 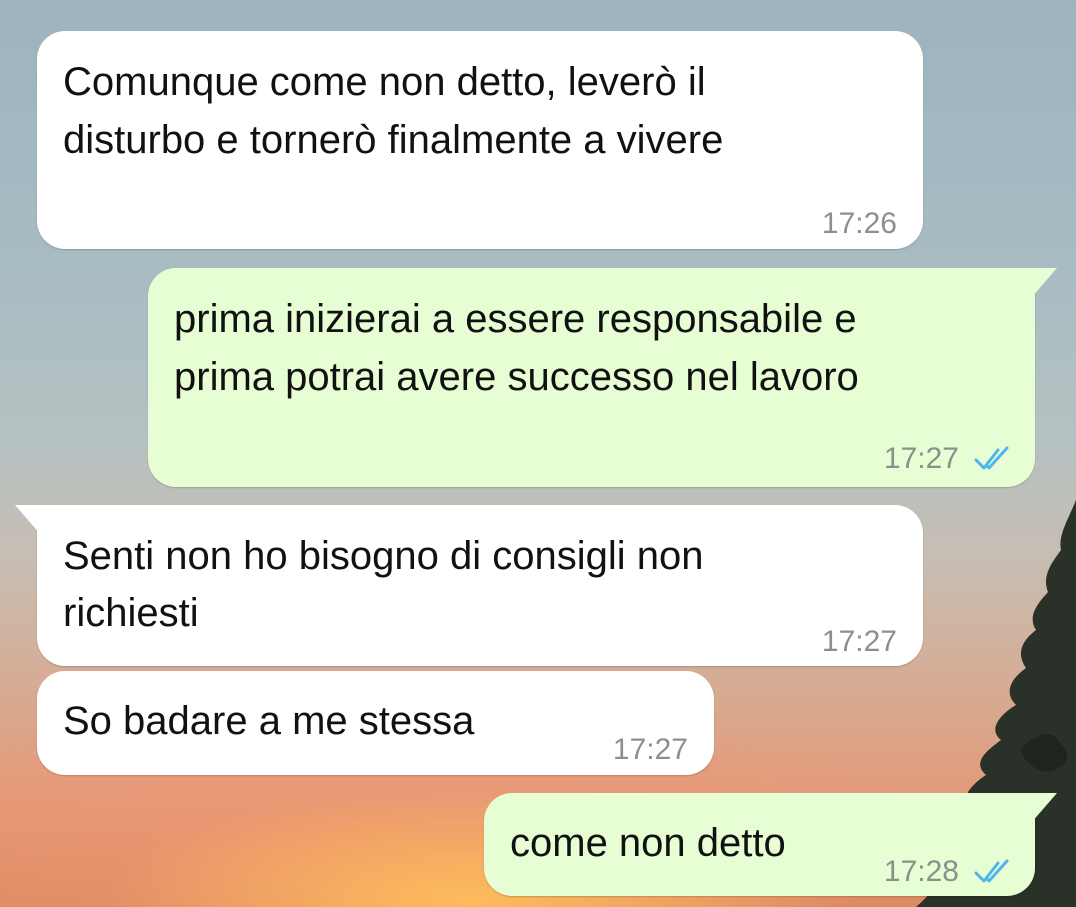 What do you see at coordinates (269, 721) in the screenshot?
I see `message-text: So badare a me stessa` at bounding box center [269, 721].